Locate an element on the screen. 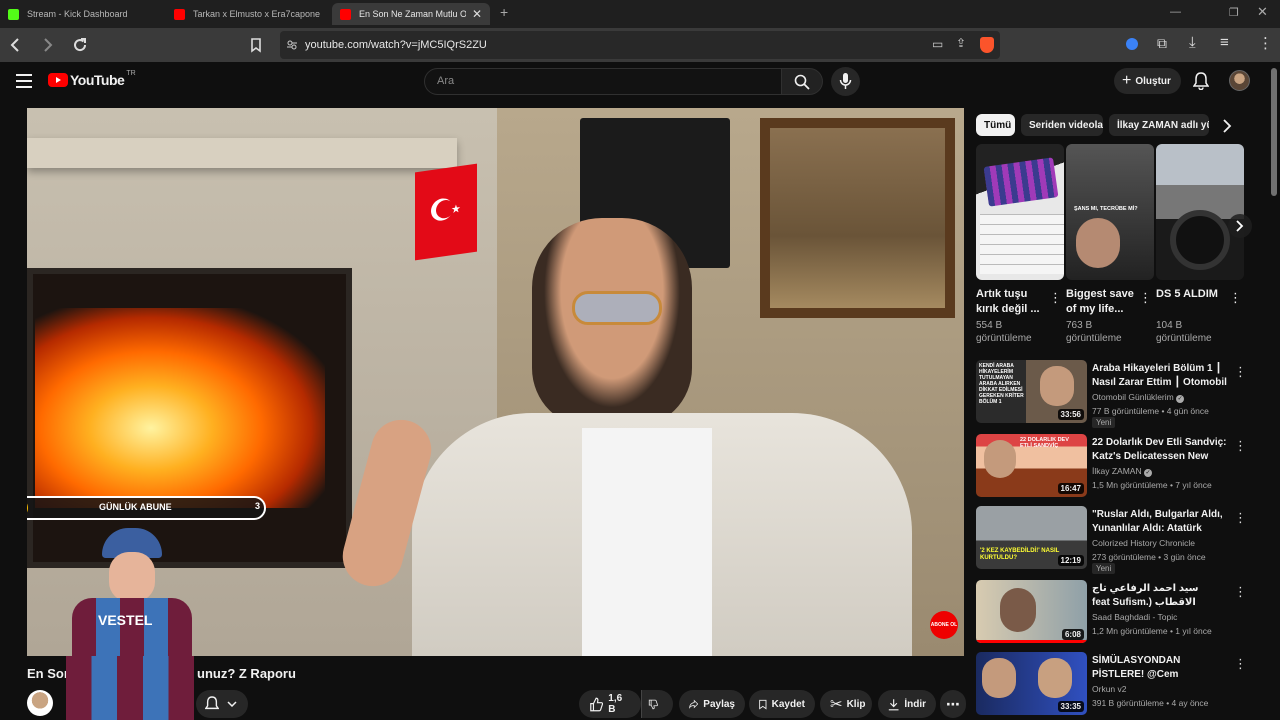  bookmark-icon is located at coordinates (256, 45).